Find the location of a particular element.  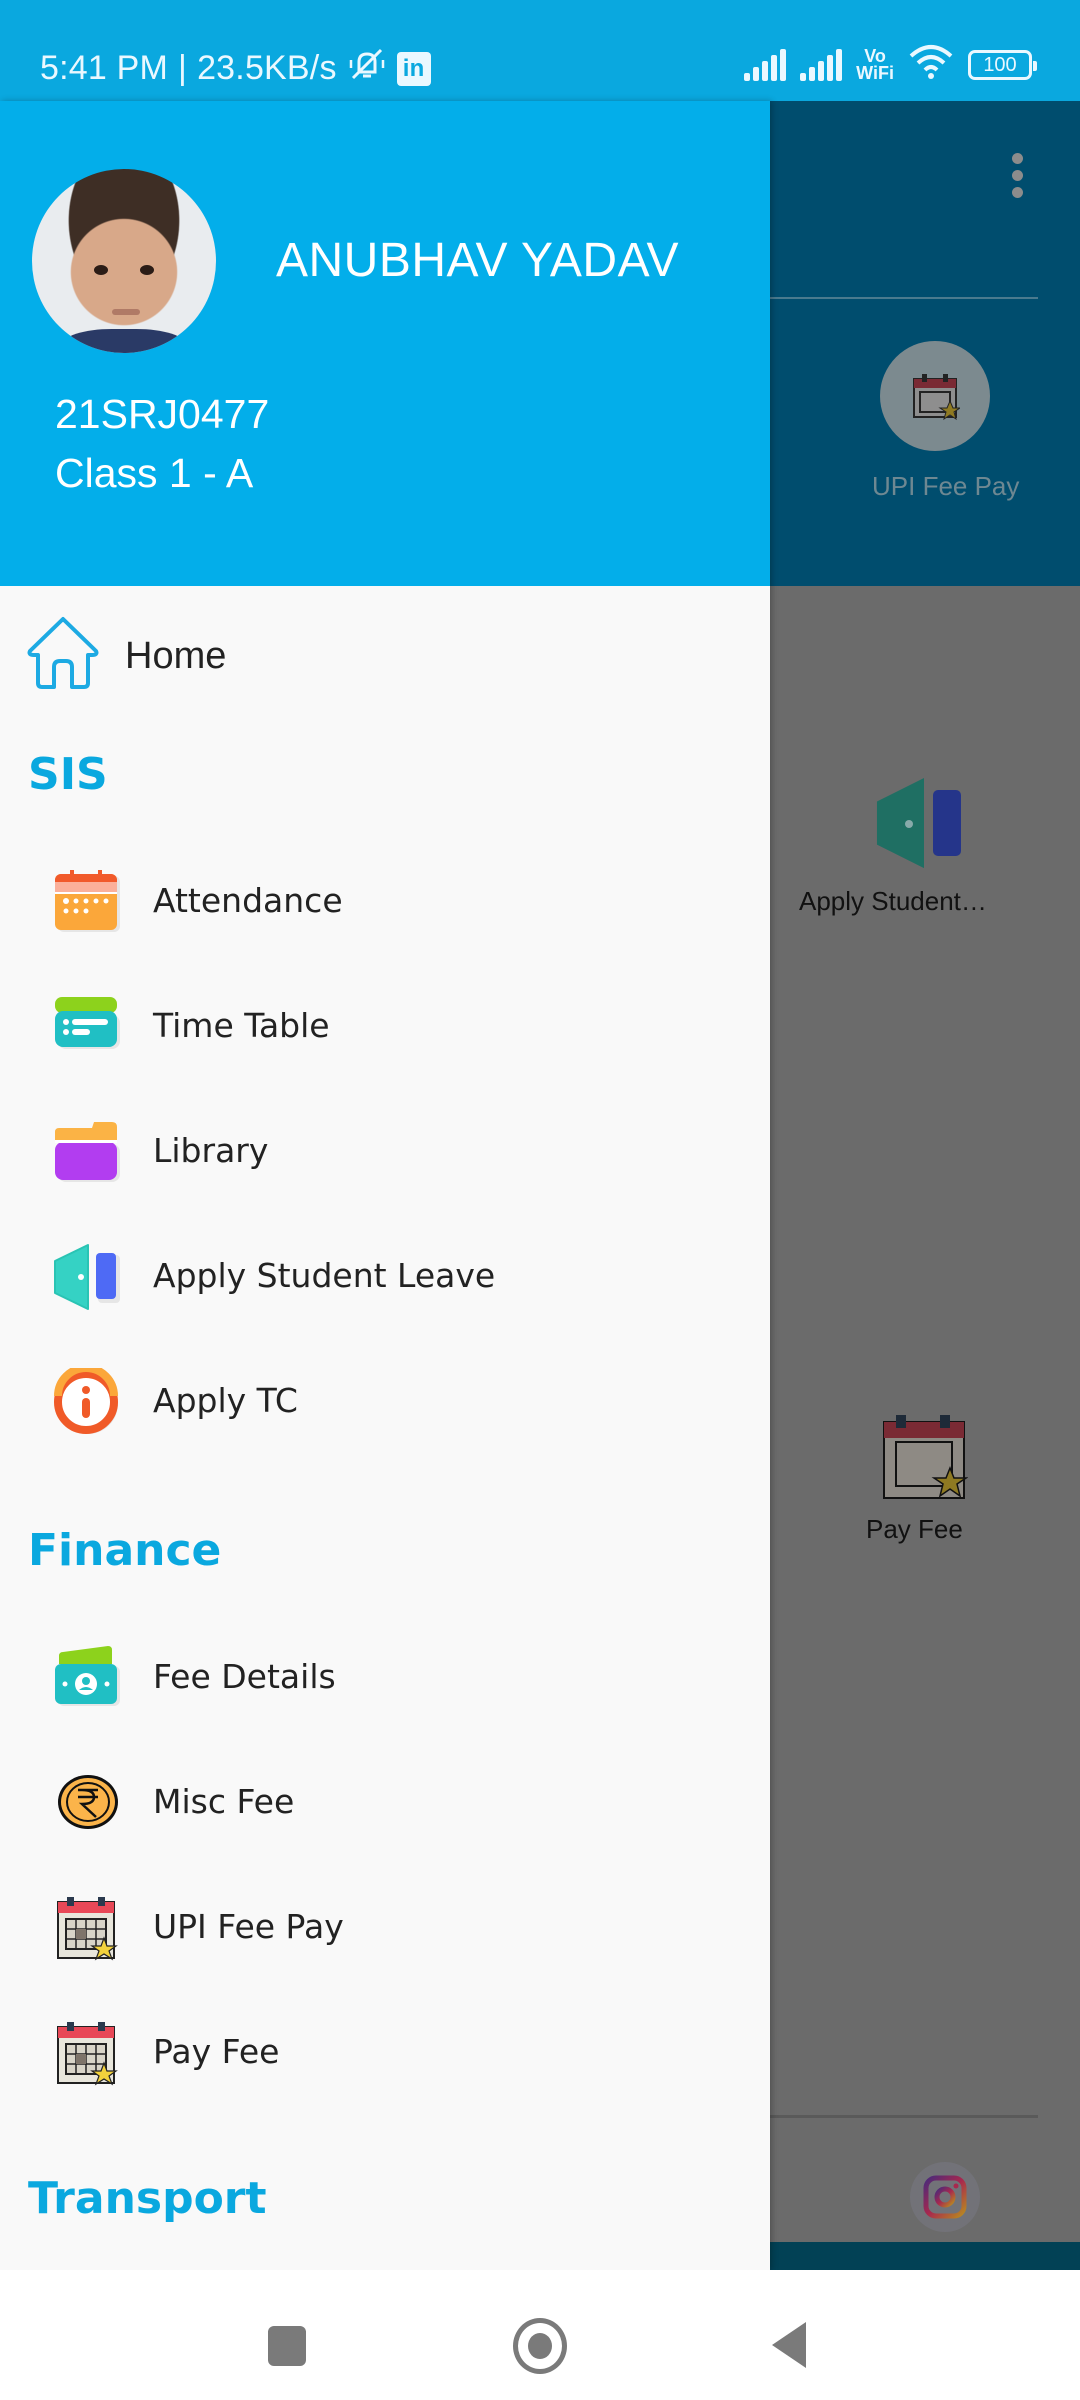

nav-item-home: Home is located at coordinates (385, 656).